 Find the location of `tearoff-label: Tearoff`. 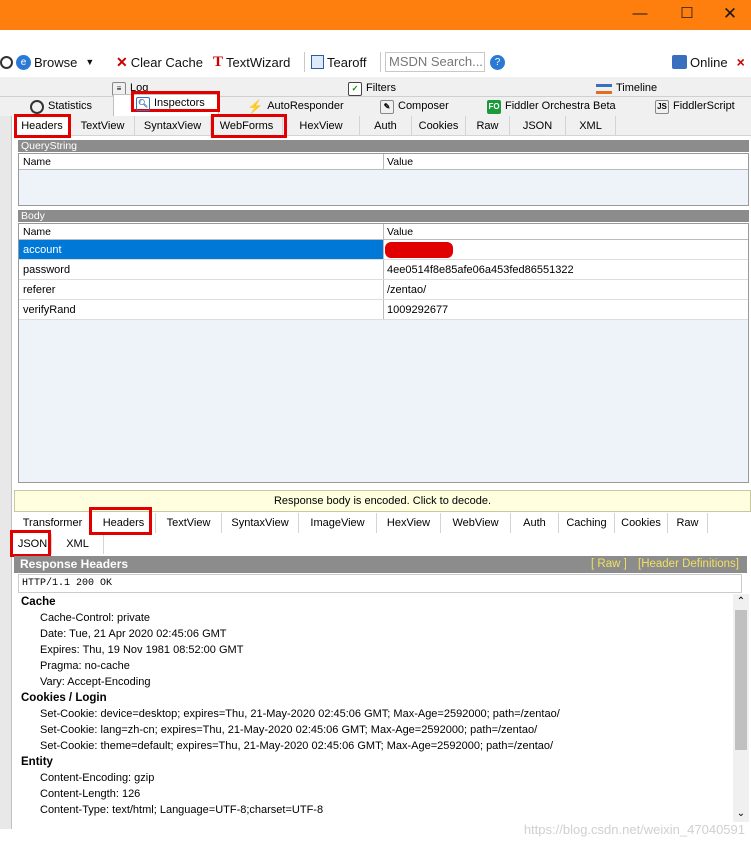

tearoff-label: Tearoff is located at coordinates (347, 62).